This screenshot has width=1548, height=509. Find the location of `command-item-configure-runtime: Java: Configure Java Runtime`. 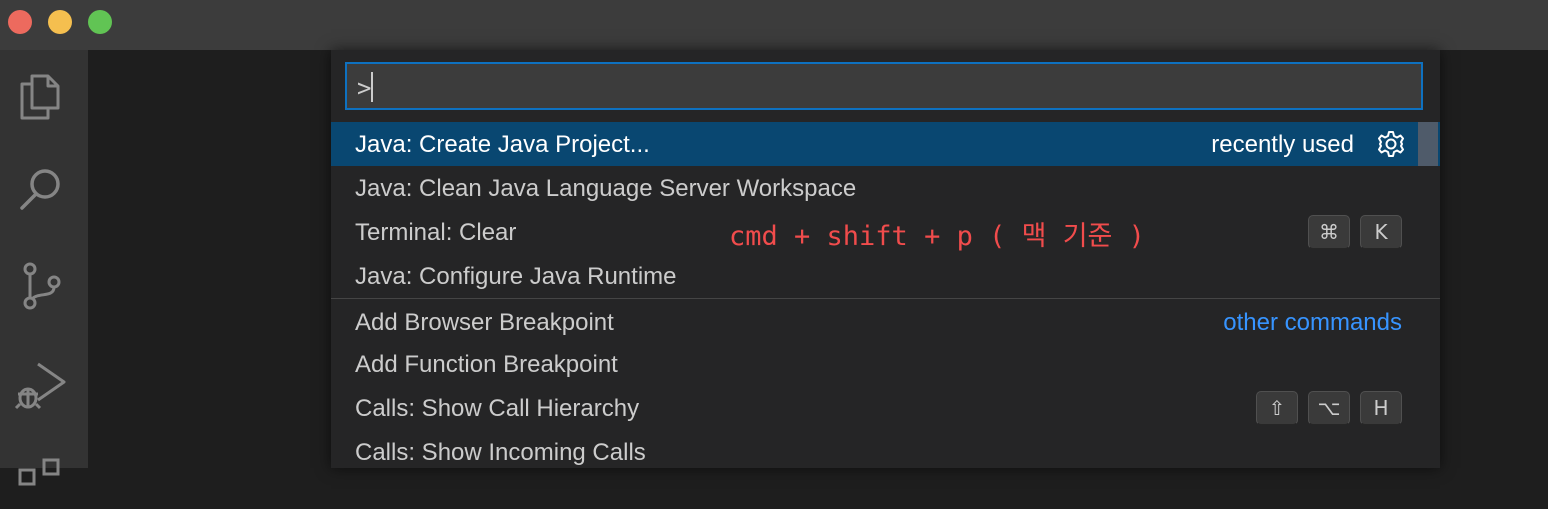

command-item-configure-runtime: Java: Configure Java Runtime is located at coordinates (885, 276).